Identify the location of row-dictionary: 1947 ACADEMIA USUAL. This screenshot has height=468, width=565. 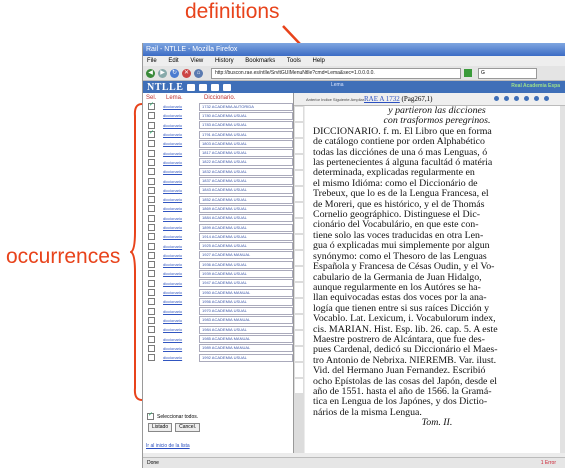
(246, 283).